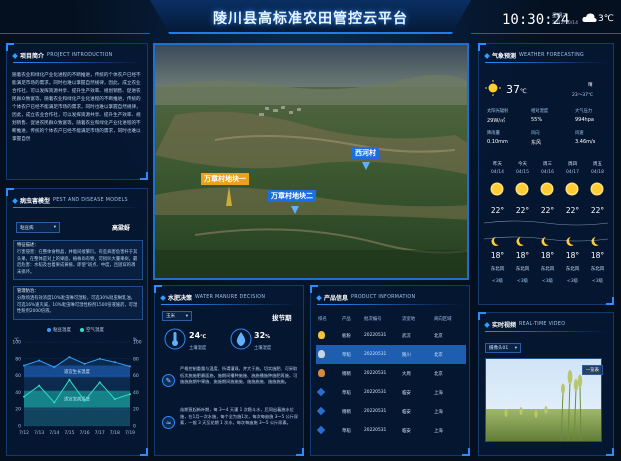 Image resolution: width=621 pixels, height=461 pixels. What do you see at coordinates (597, 164) in the screenshot?
I see `forecast-day: 周五` at bounding box center [597, 164].